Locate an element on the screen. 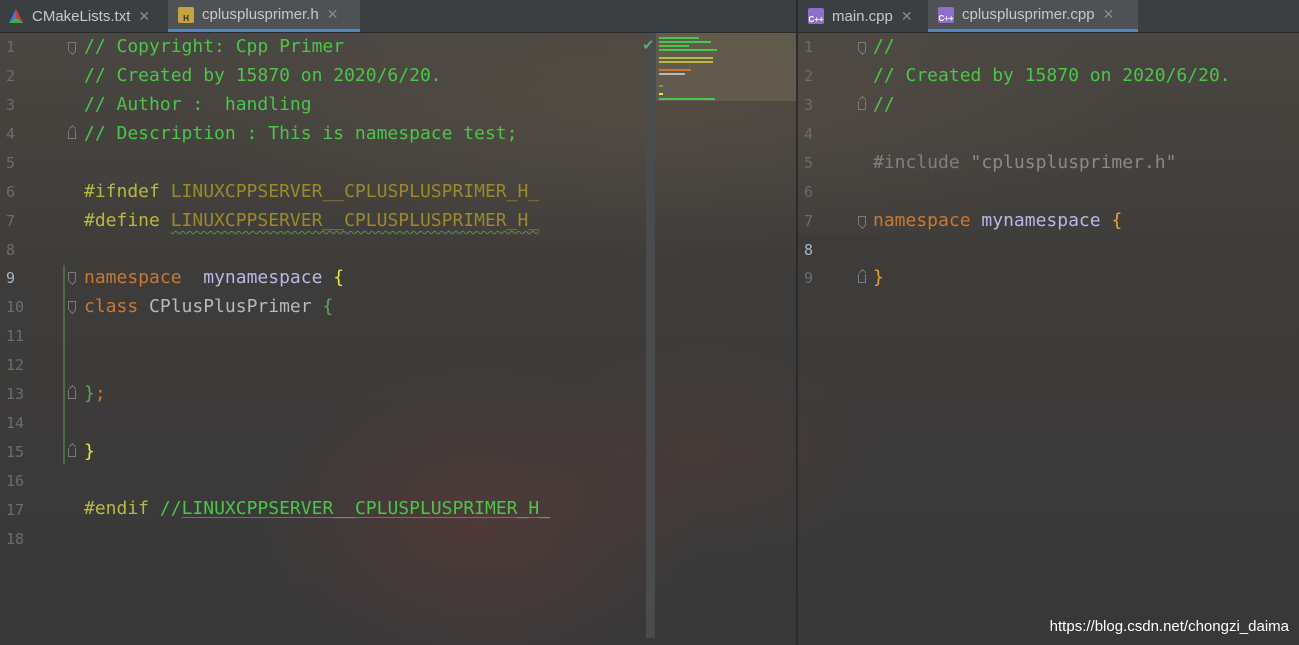 The image size is (1299, 645). code-line-9: } is located at coordinates (878, 277).